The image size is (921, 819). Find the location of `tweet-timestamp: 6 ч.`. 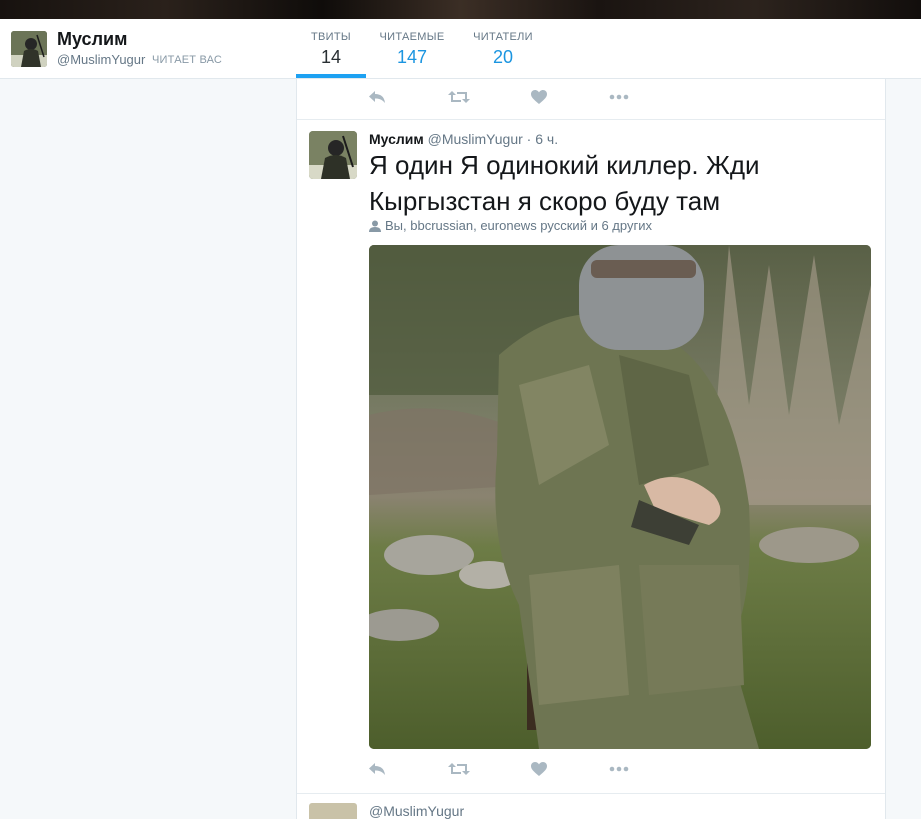

tweet-timestamp: 6 ч. is located at coordinates (546, 139).